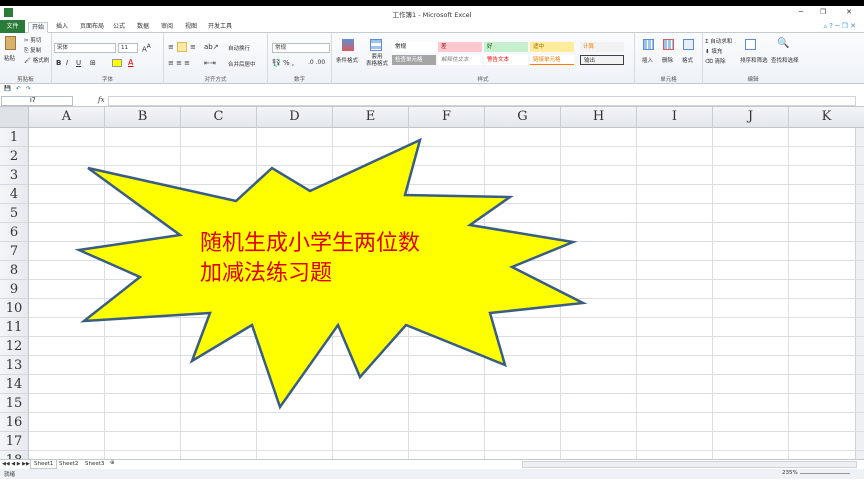  Describe the element at coordinates (10, 475) in the screenshot. I see `status-ready: 就绪` at that location.